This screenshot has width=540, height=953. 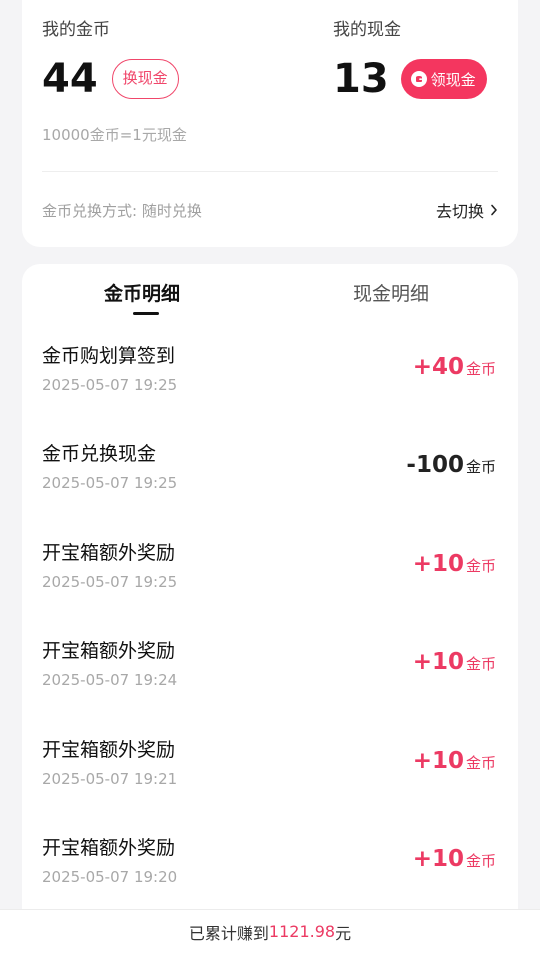 What do you see at coordinates (110, 60) in the screenshot?
I see `coins-section: 我的金币 44 换现金` at bounding box center [110, 60].